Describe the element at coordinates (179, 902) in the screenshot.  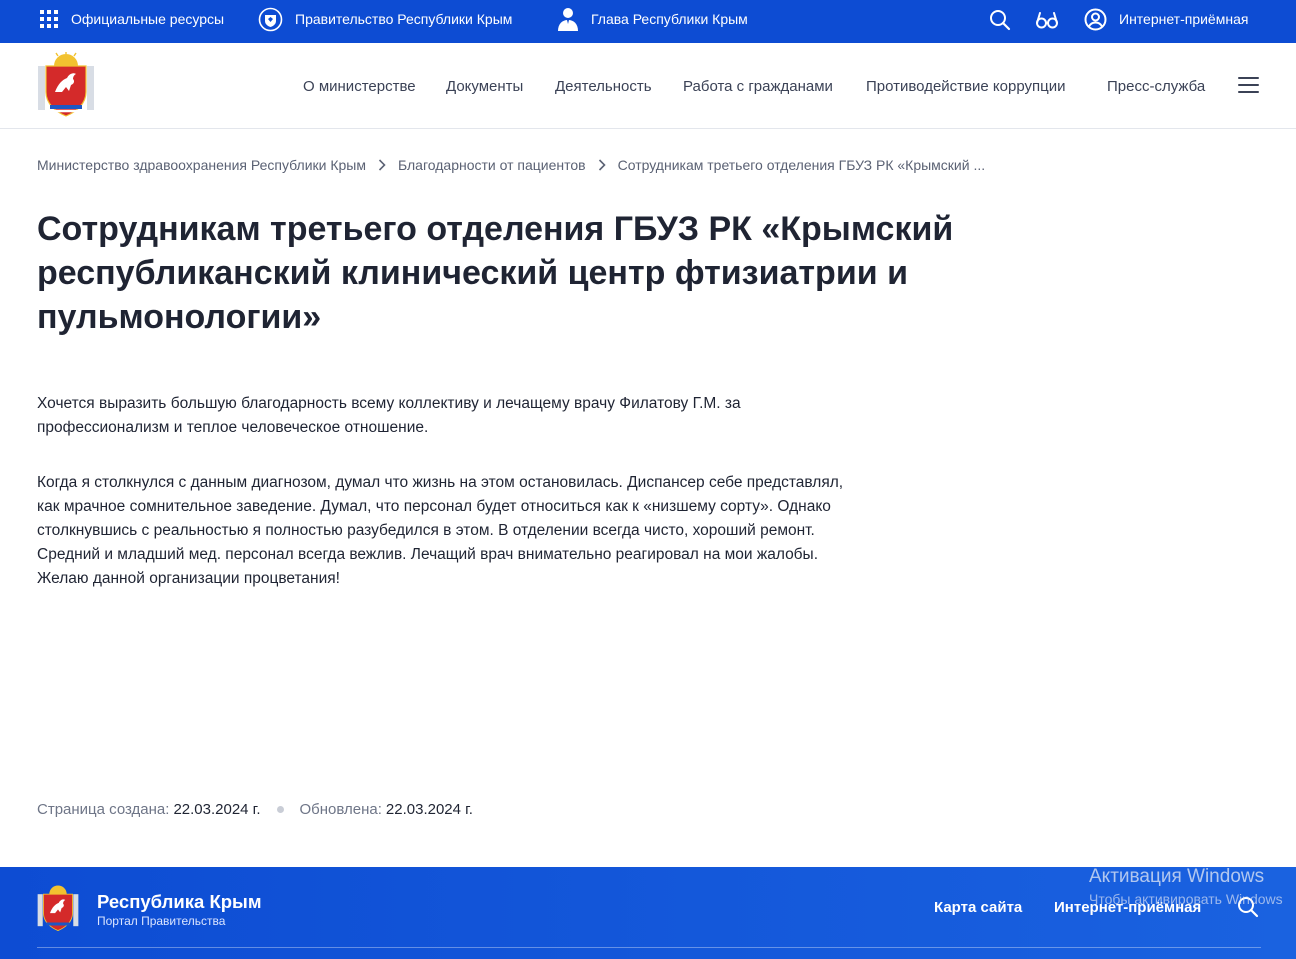
I see `footer-title: Республика Крым` at that location.